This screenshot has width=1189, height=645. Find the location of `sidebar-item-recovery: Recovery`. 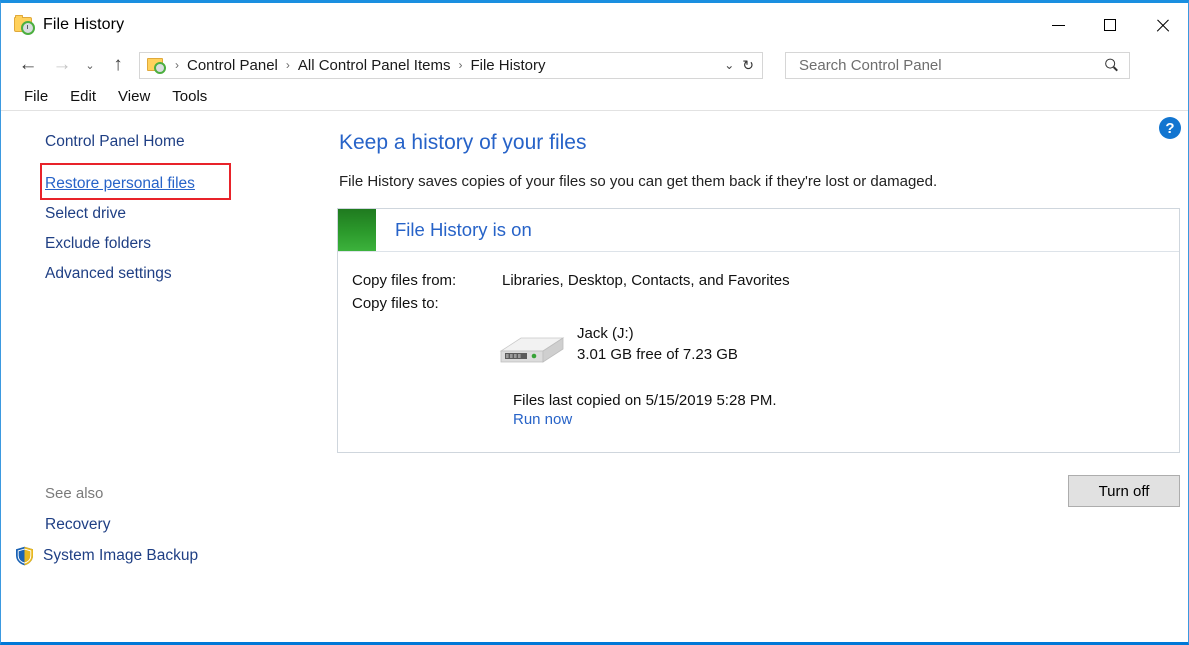

sidebar-item-recovery: Recovery is located at coordinates (166, 525).